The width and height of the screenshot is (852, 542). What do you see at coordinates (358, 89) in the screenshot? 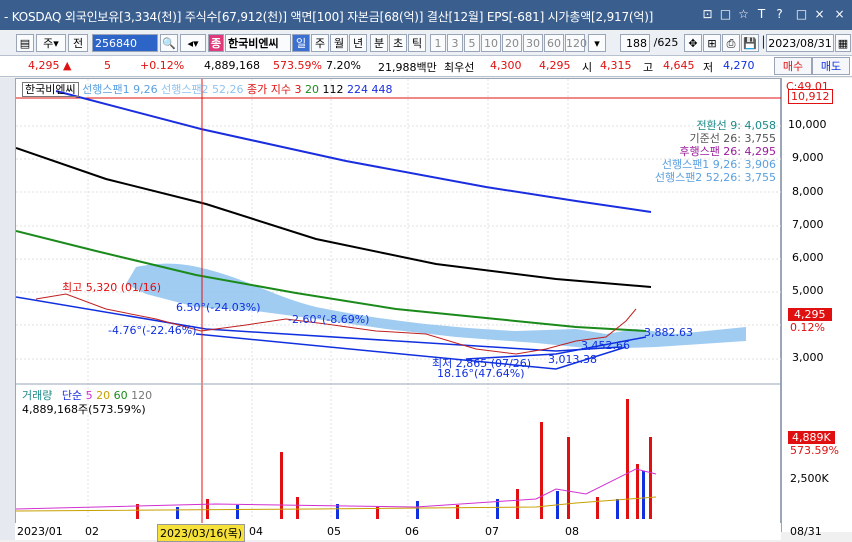
I see `ma224-legend: 224` at bounding box center [358, 89].